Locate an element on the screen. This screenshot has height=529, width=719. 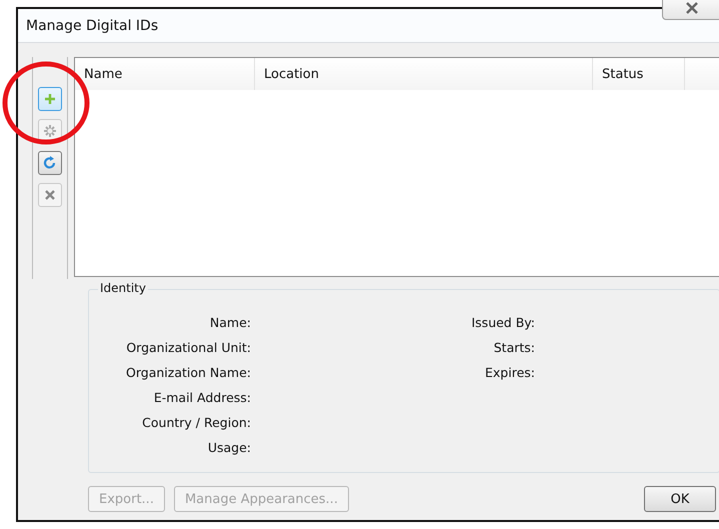
field-label: Name: is located at coordinates (230, 323).